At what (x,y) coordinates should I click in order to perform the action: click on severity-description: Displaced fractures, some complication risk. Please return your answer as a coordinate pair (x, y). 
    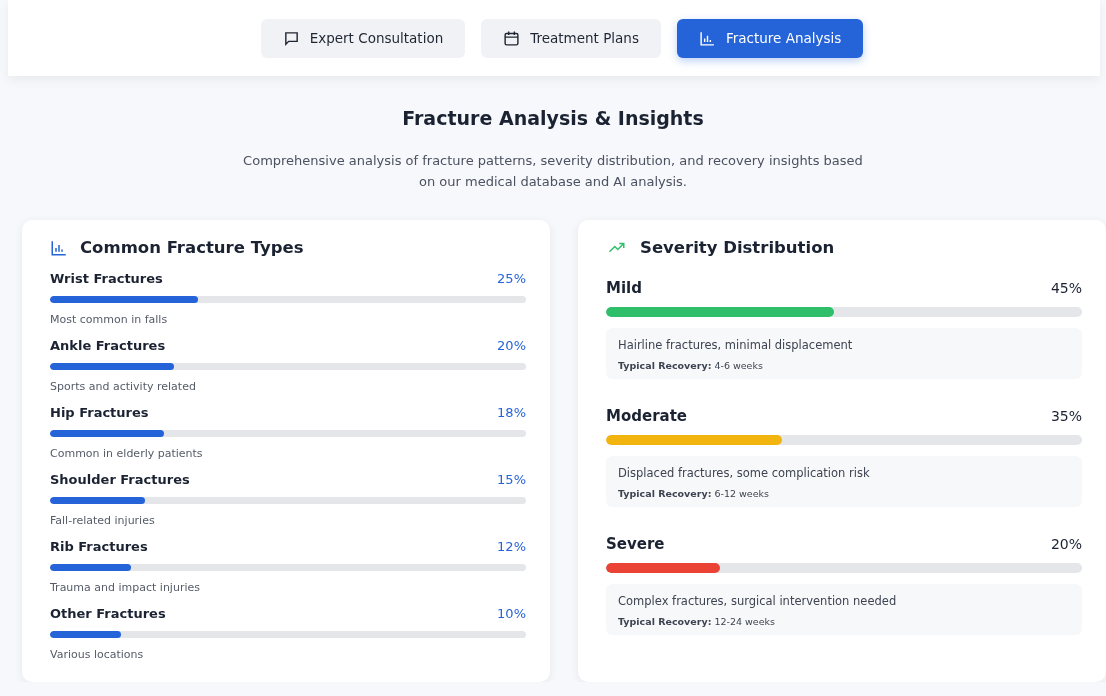
    Looking at the image, I should click on (744, 473).